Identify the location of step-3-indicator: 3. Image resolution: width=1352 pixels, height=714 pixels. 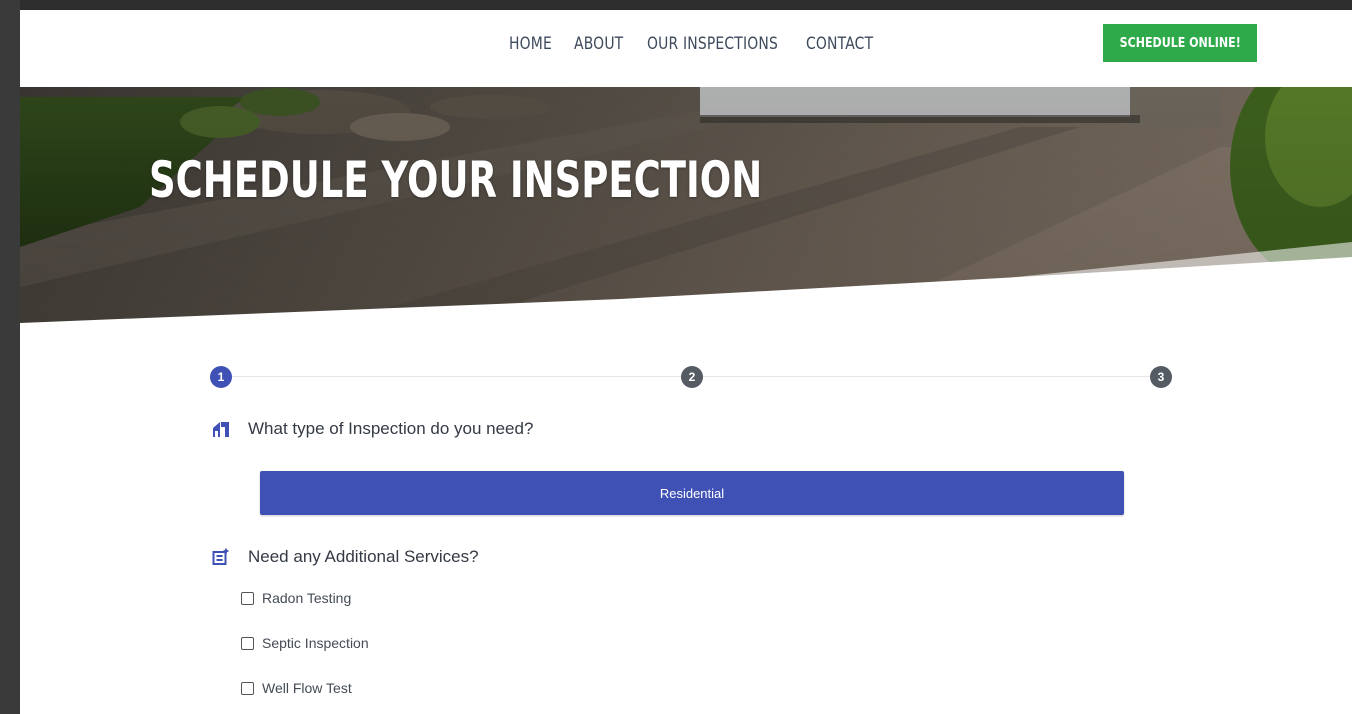
(1161, 377).